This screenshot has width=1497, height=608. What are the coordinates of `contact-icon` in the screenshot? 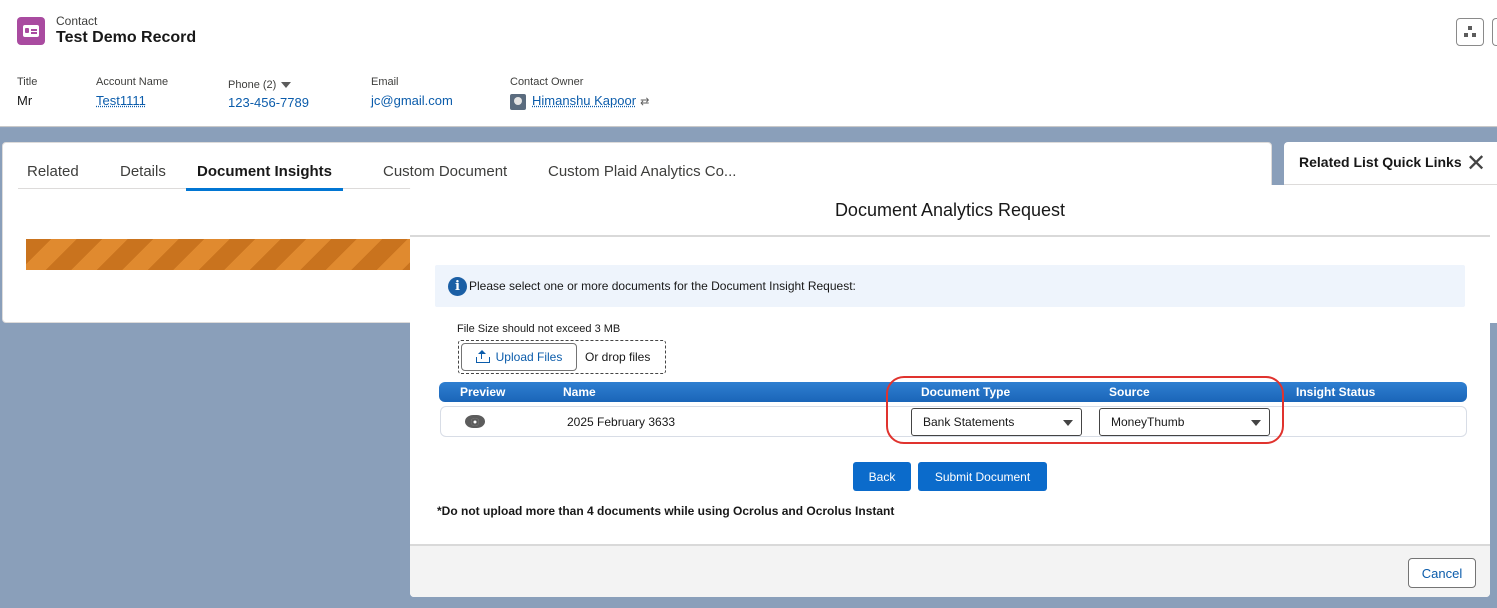 It's located at (31, 31).